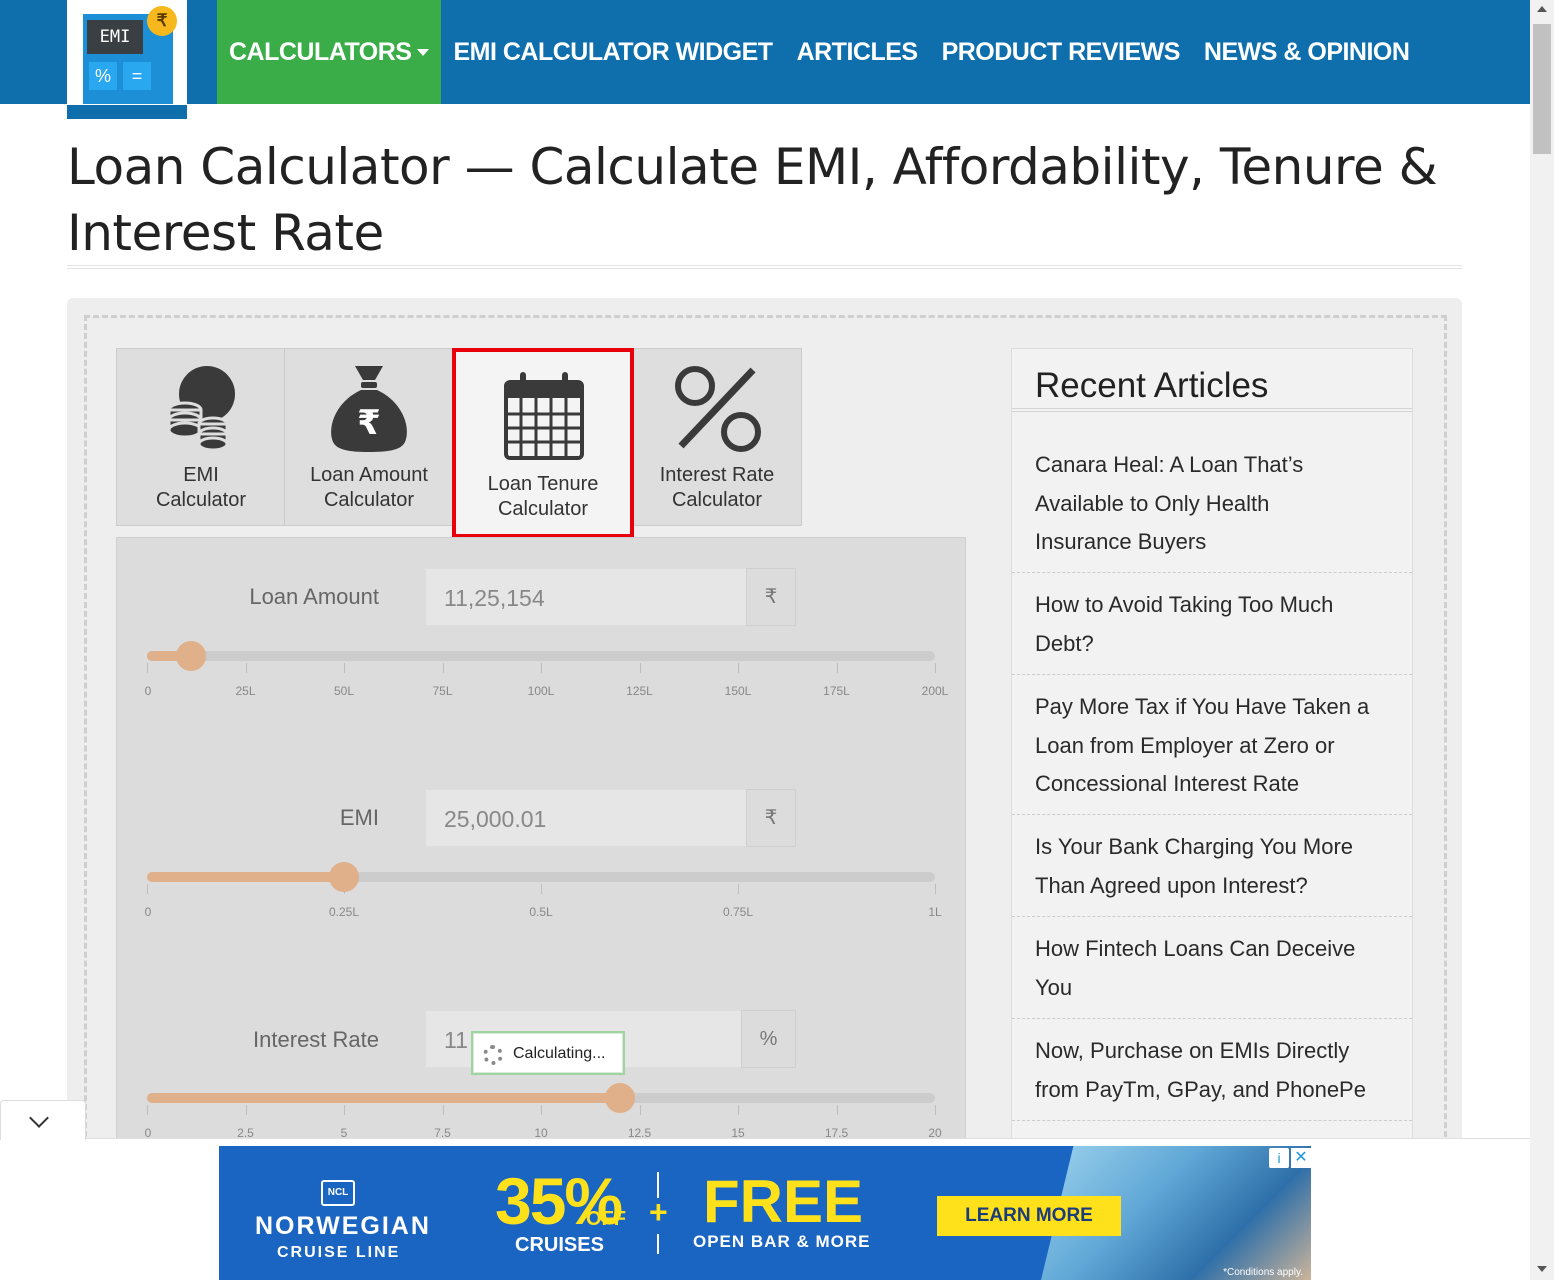  I want to click on loan-amount-slider-track, so click(541, 656).